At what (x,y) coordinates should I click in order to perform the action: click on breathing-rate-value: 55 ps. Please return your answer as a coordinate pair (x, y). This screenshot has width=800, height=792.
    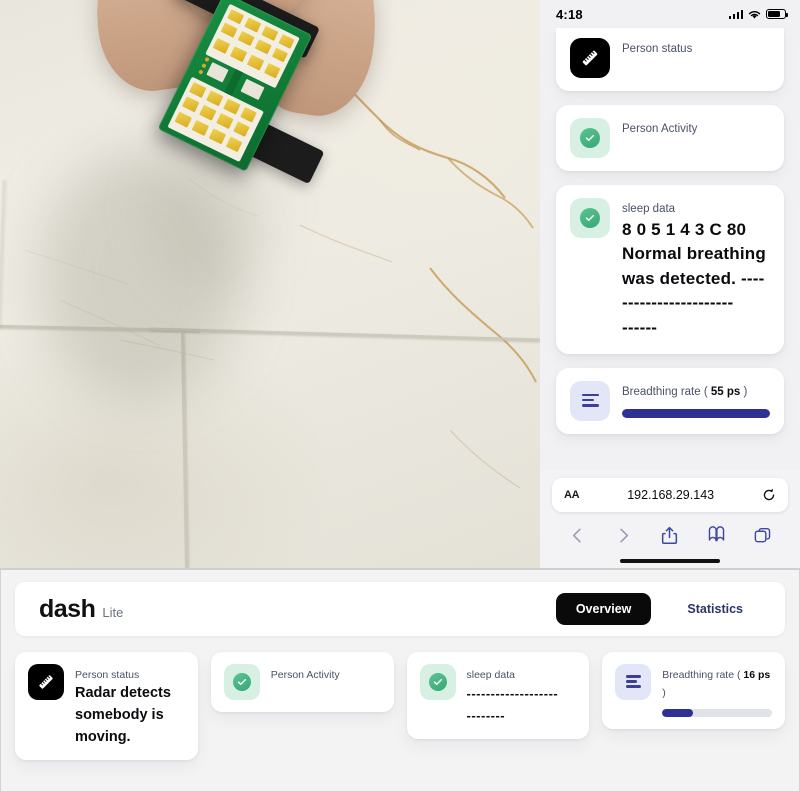
    Looking at the image, I should click on (725, 391).